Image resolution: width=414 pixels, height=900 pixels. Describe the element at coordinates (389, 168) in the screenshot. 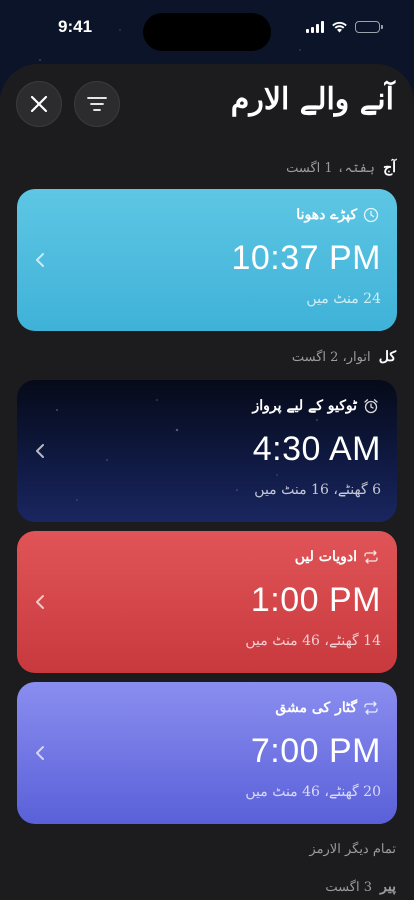

I see `section-day: آج` at that location.